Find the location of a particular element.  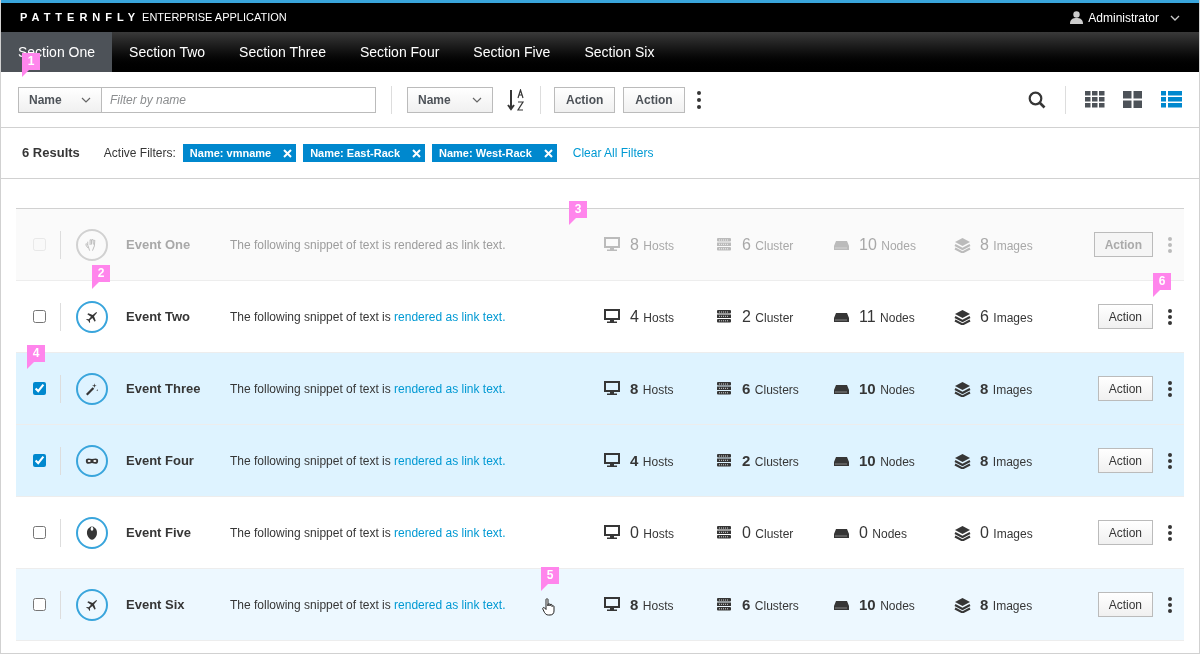

list-row: Event Four The following snippet of text is rendered as link text. 4 Hosts 2 Clusters 10 Nodes 8 Images Action is located at coordinates (600, 461).